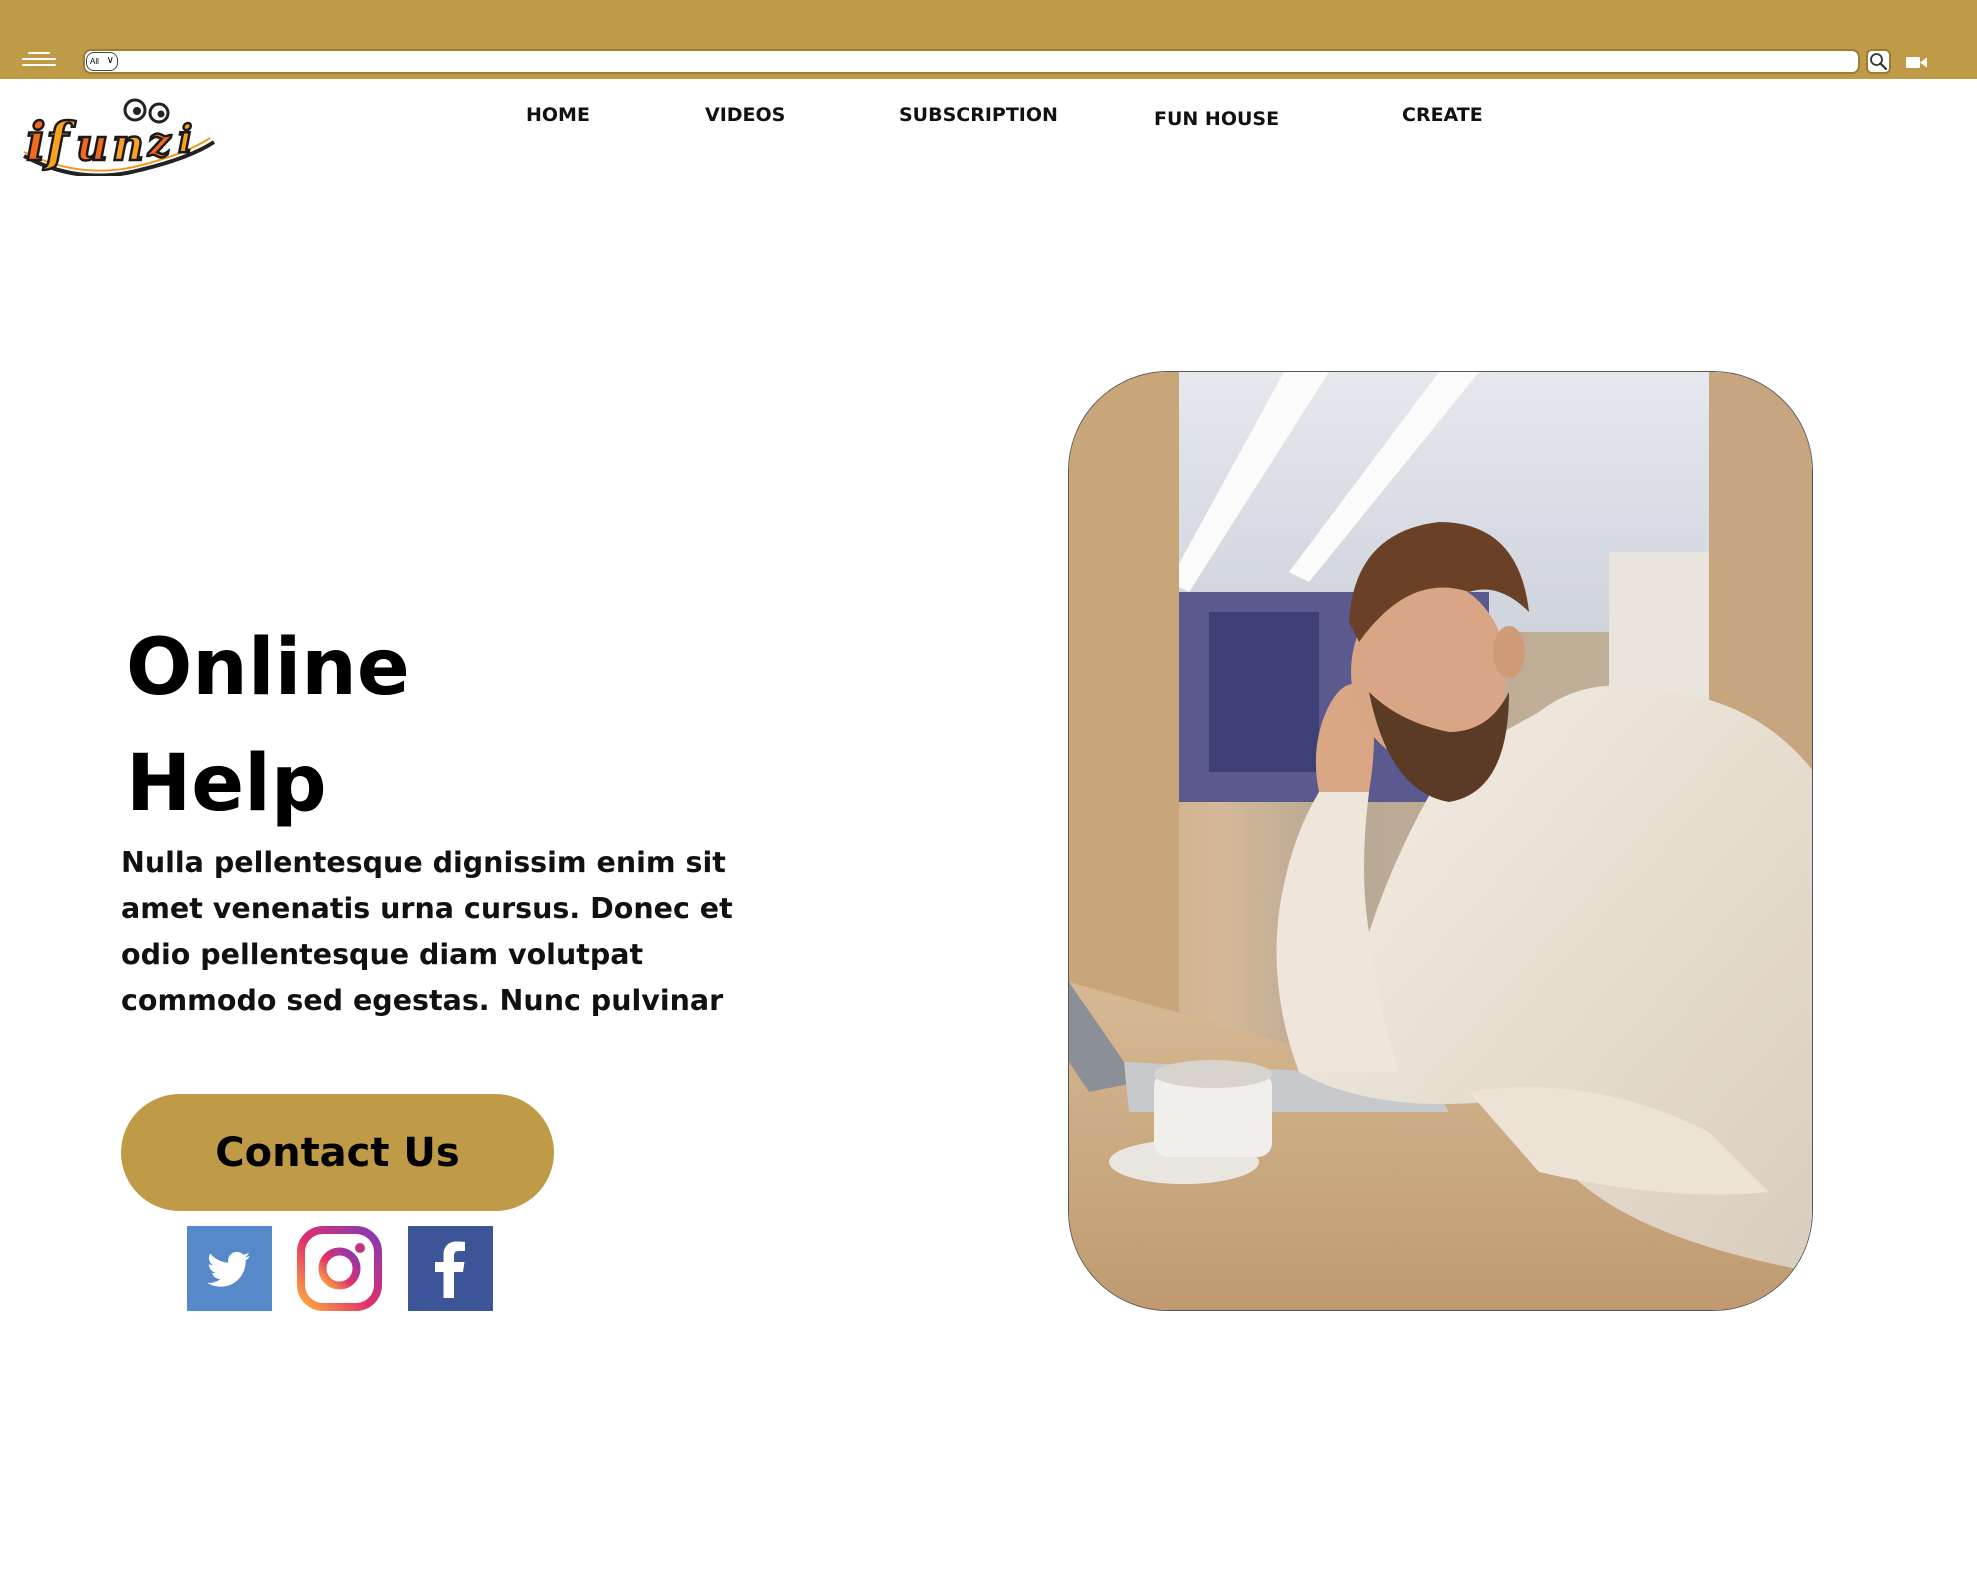 This screenshot has width=1977, height=1580. I want to click on page-title: Online Help, so click(268, 726).